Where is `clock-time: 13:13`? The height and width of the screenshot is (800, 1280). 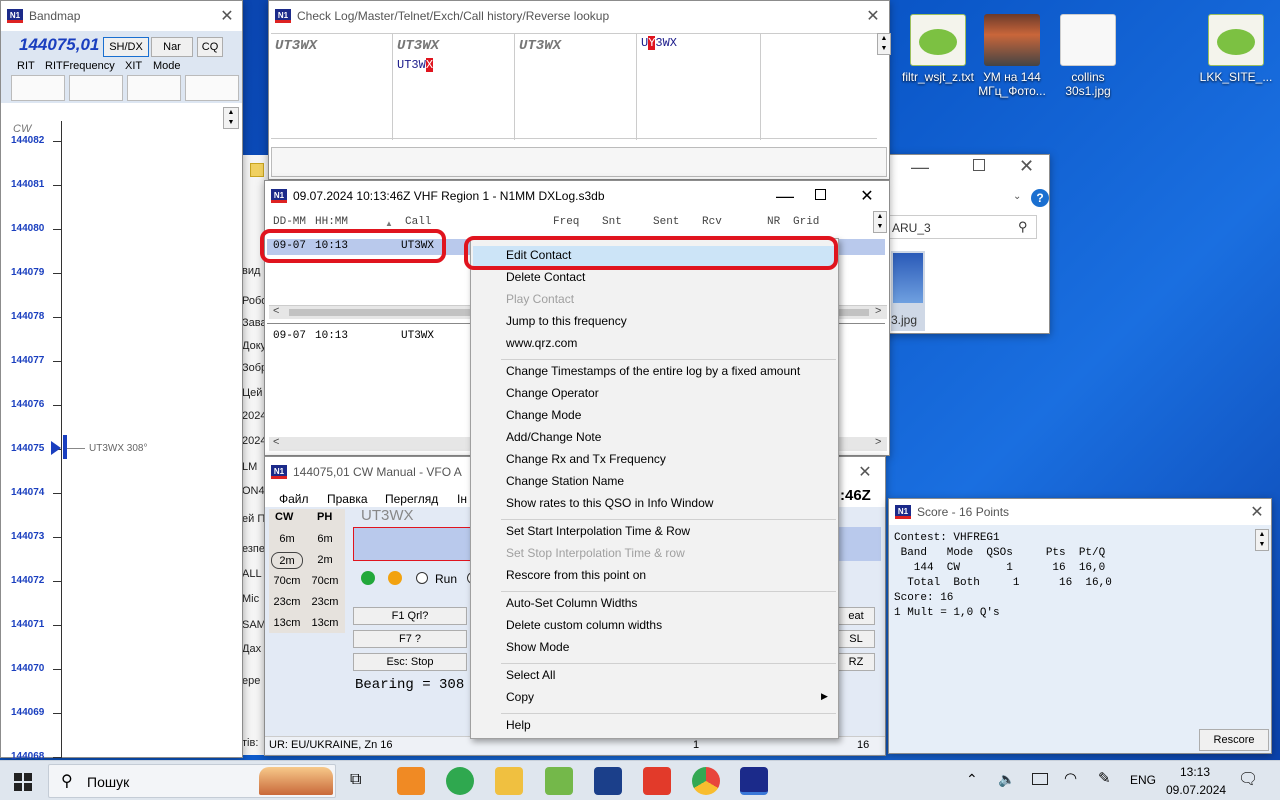 clock-time: 13:13 is located at coordinates (1195, 772).